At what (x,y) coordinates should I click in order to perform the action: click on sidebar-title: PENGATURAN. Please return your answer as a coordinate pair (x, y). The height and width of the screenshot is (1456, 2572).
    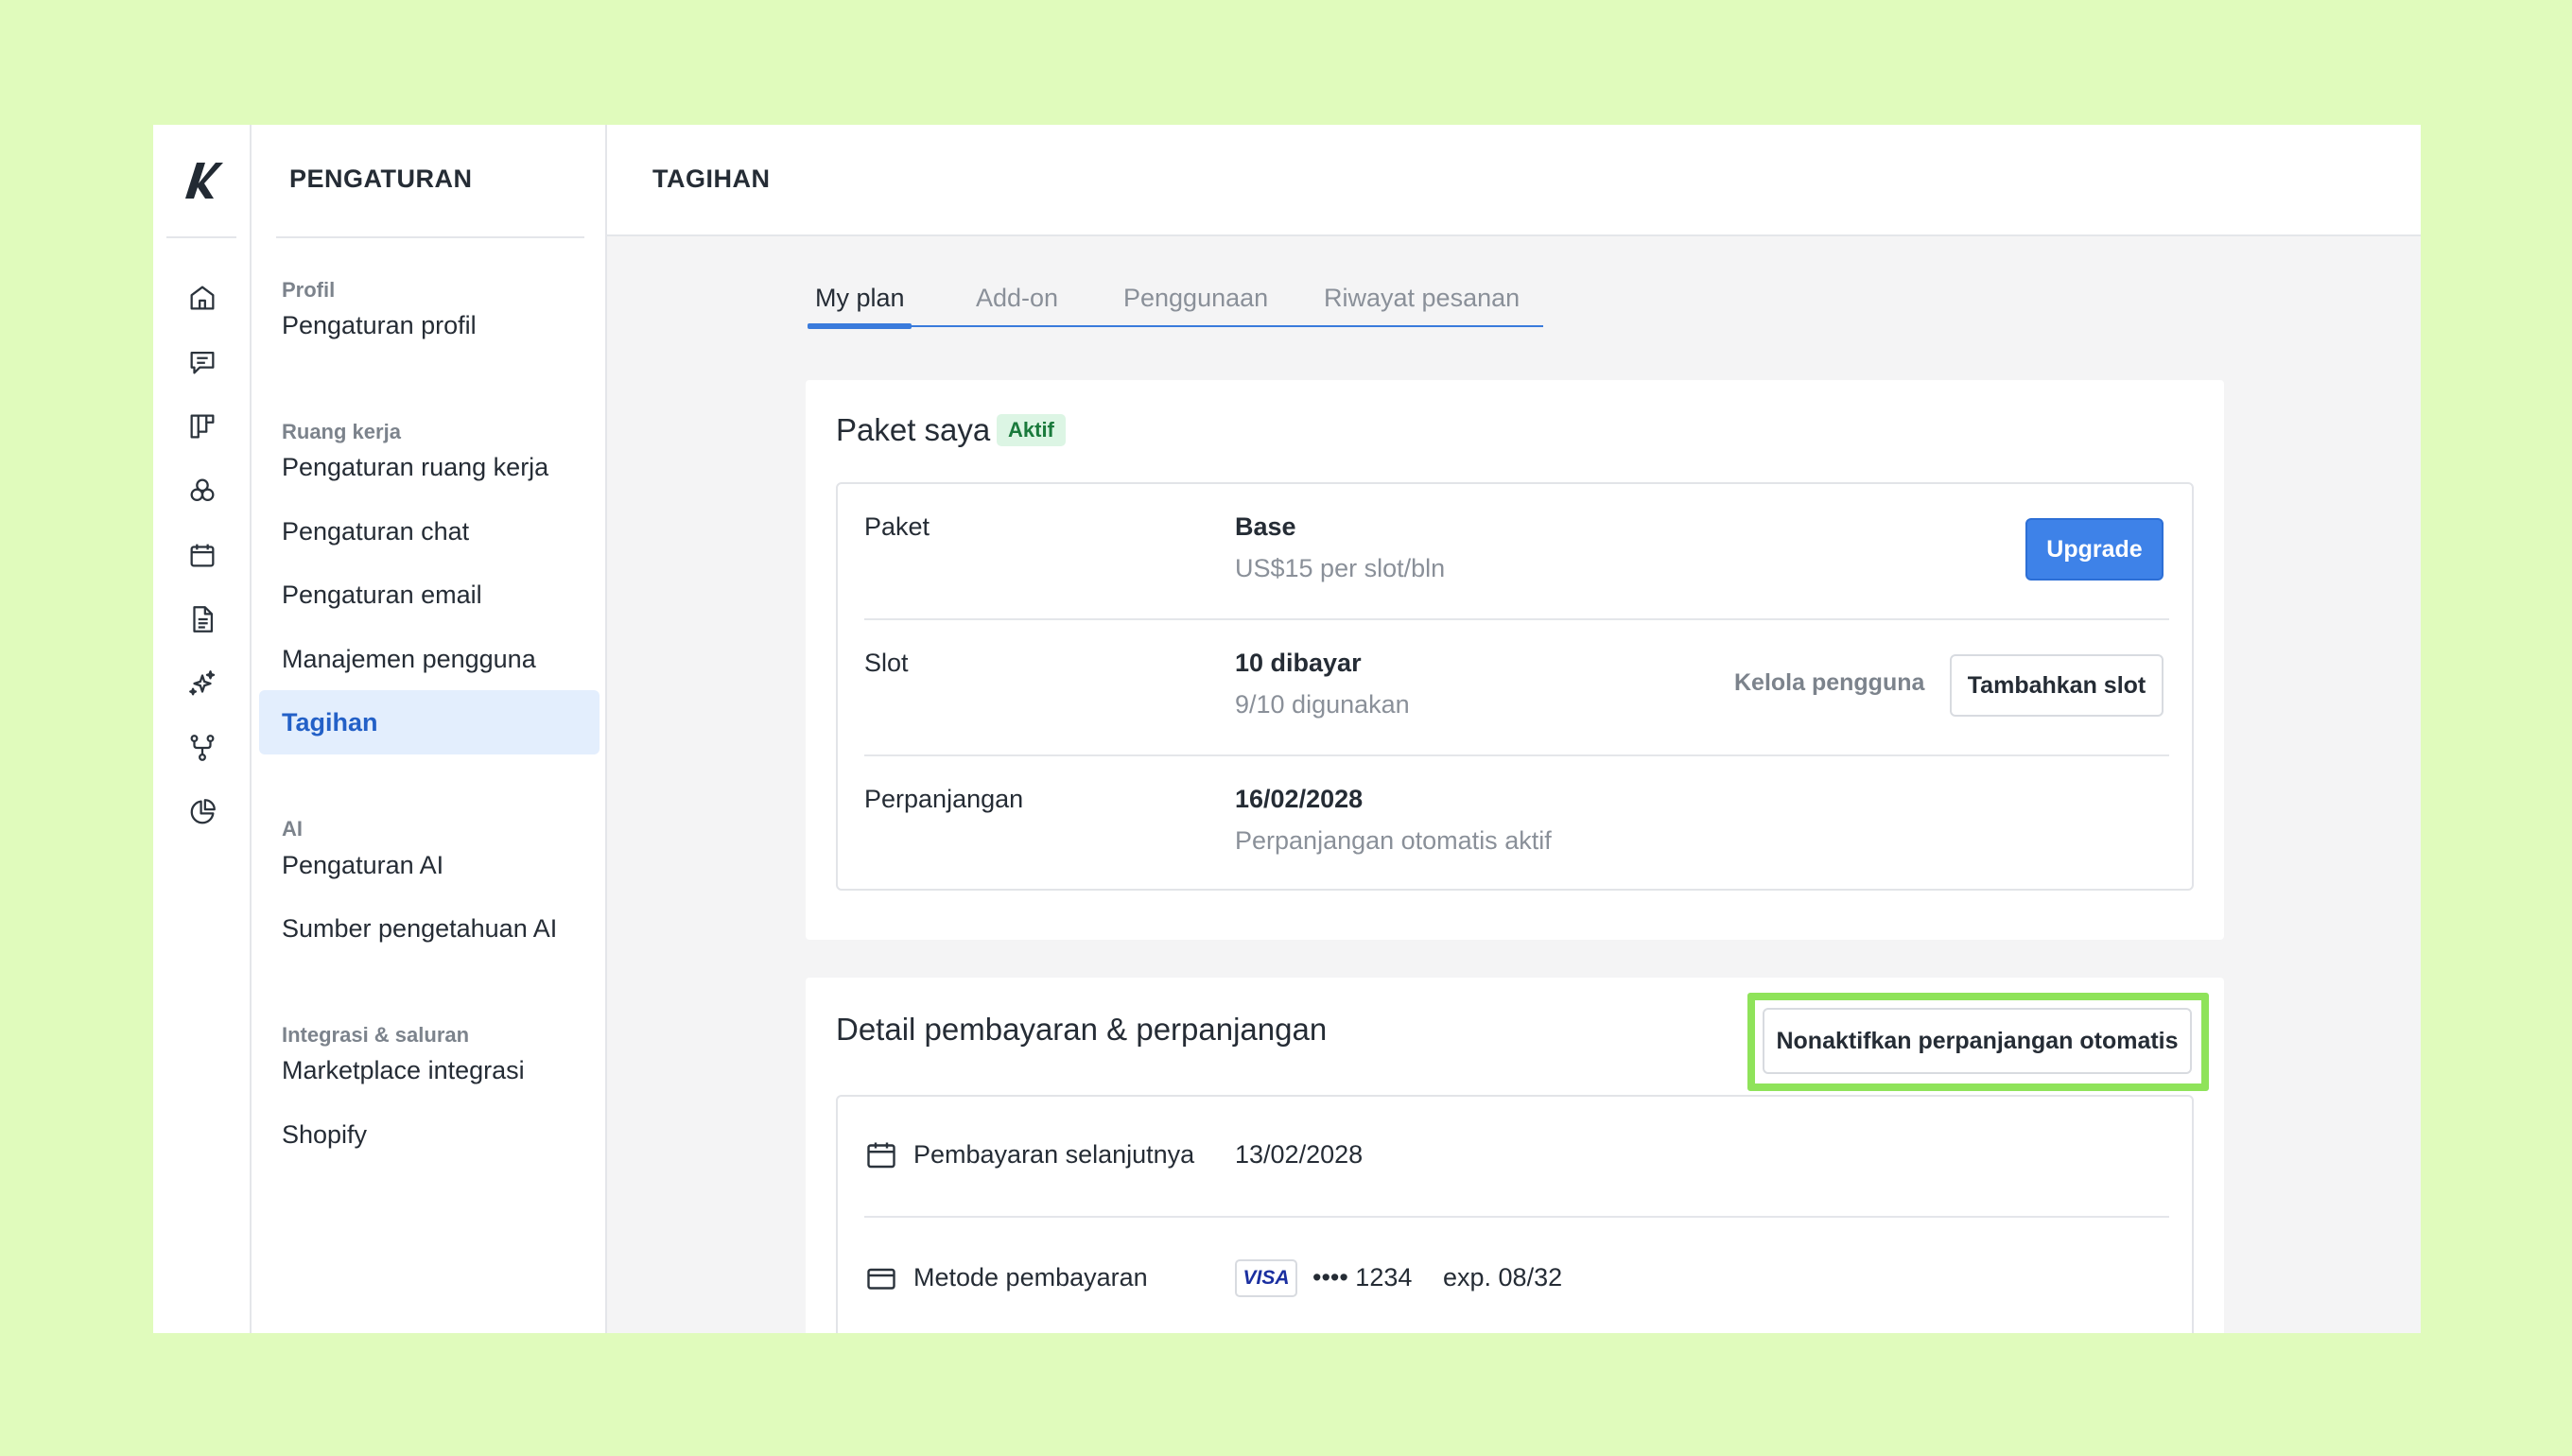
    Looking at the image, I should click on (381, 179).